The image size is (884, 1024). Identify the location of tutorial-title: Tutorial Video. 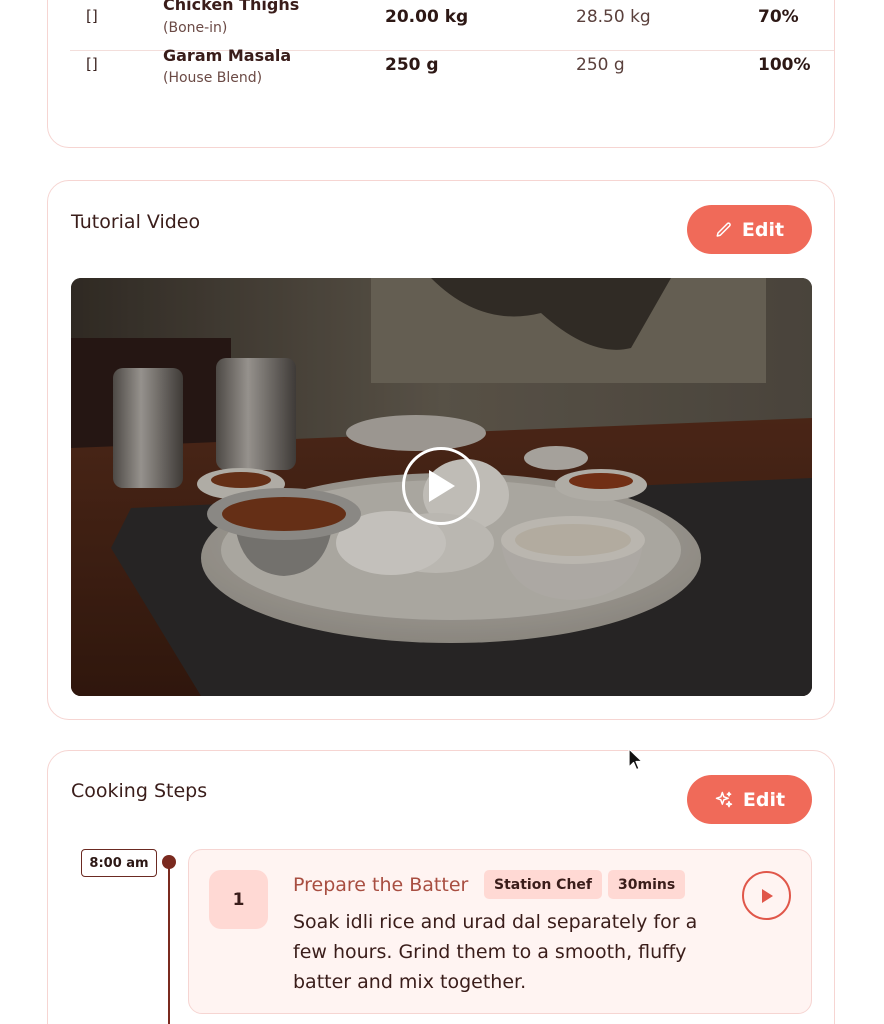
(136, 222).